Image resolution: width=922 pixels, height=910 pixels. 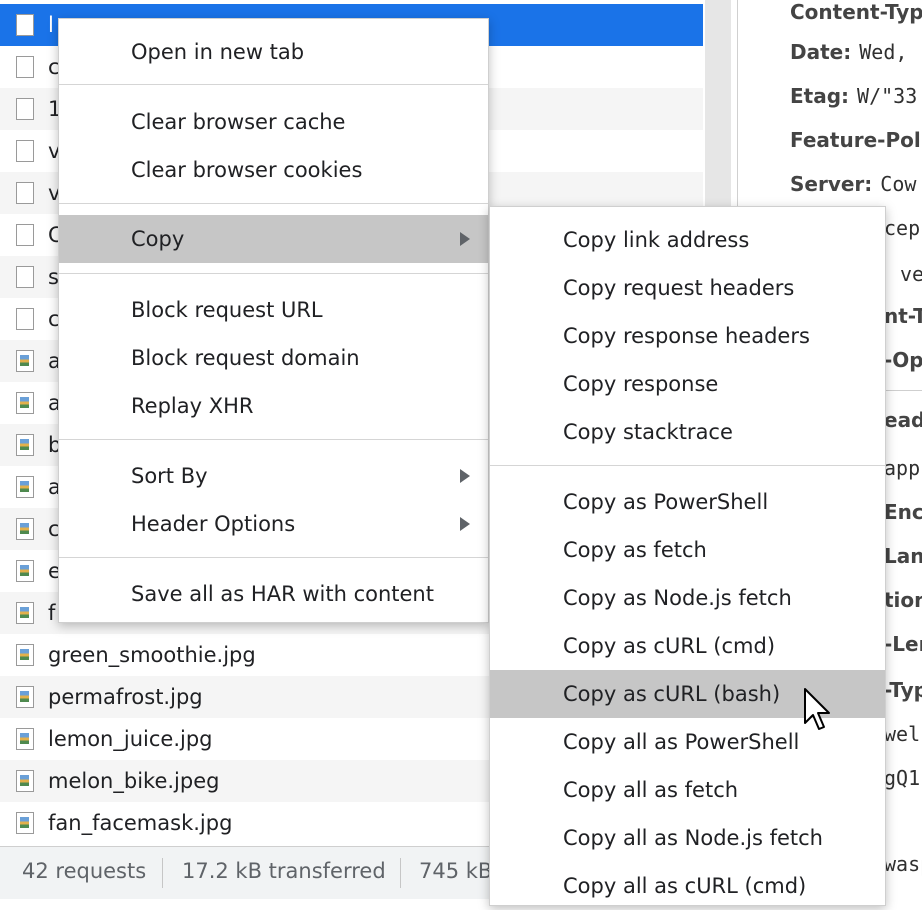 I want to click on menu-item-copy-stacktrace: Copy stacktrace, so click(x=687, y=432).